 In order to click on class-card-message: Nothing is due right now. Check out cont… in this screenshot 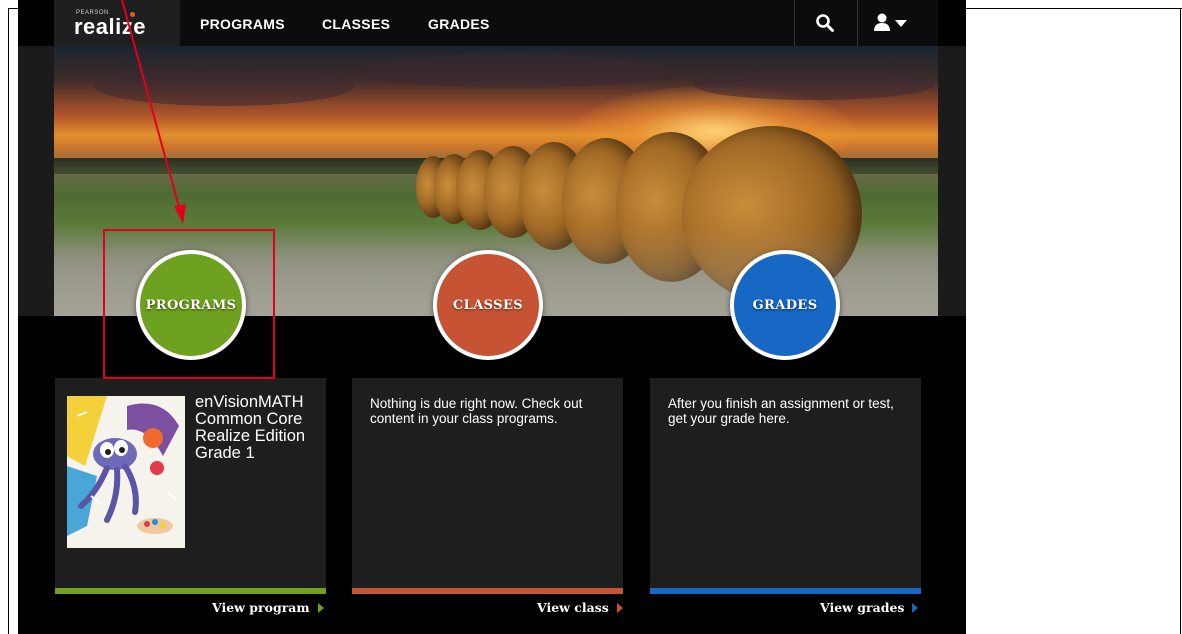, I will do `click(476, 411)`.